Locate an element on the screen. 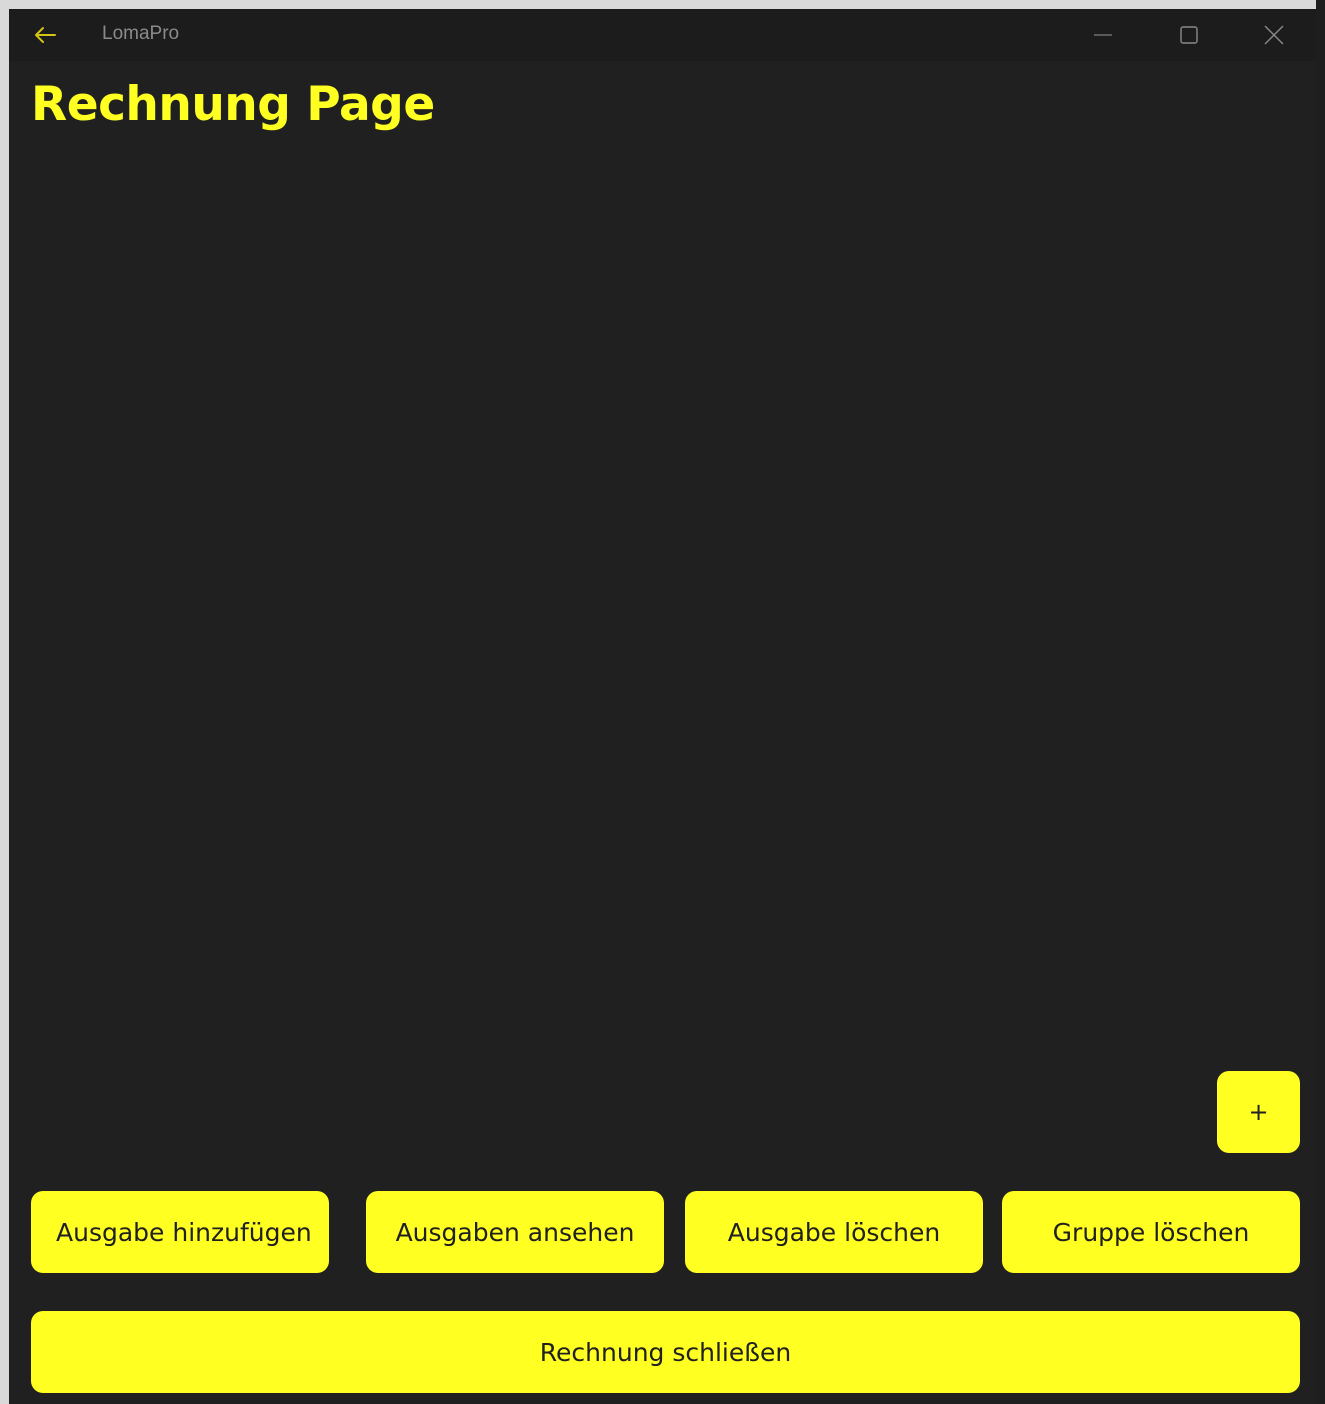 The image size is (1325, 1404). maximize-icon is located at coordinates (1189, 35).